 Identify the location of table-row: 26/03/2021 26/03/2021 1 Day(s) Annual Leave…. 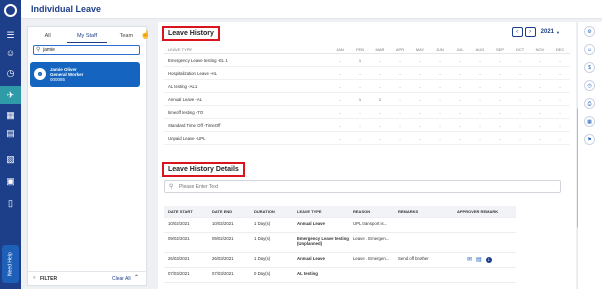
(340, 260).